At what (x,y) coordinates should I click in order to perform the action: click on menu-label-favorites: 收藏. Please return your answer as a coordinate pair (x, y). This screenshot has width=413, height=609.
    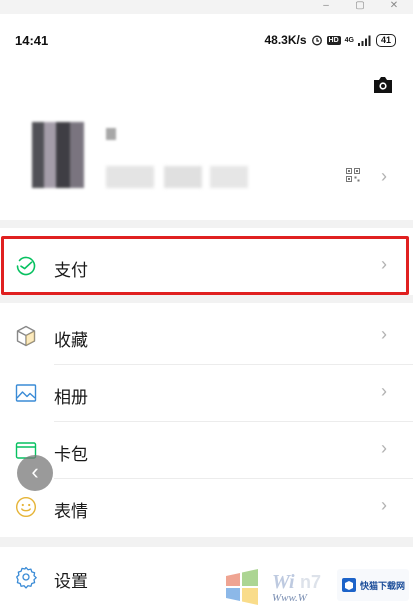
    Looking at the image, I should click on (71, 340).